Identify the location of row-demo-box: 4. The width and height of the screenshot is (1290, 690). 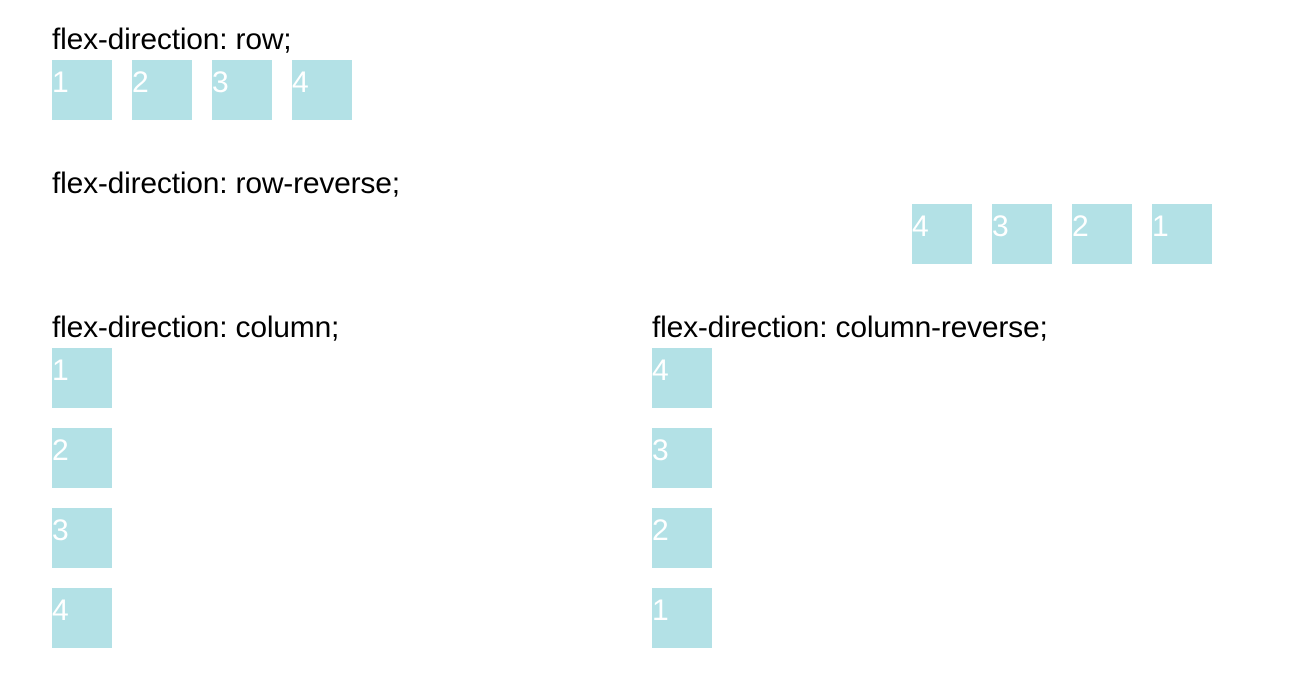
(322, 90).